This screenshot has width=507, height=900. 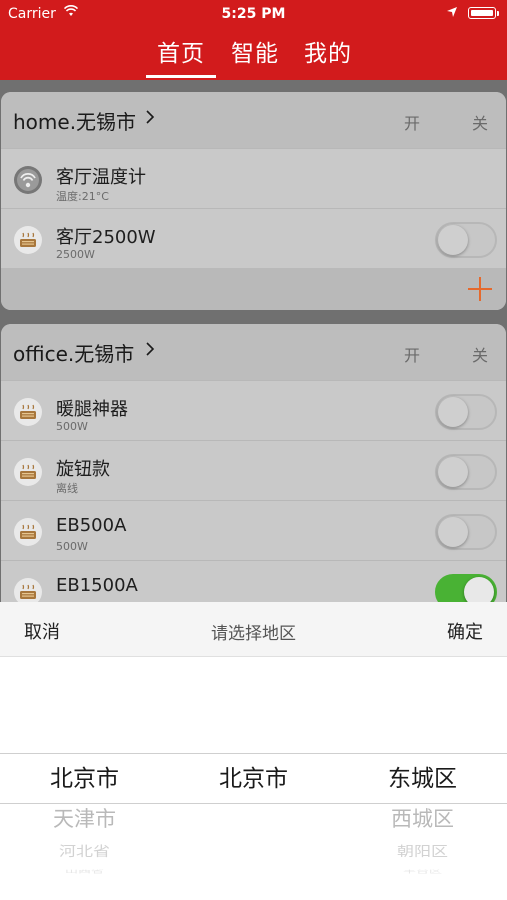 I want to click on device-detail: 离线, so click(x=67, y=488).